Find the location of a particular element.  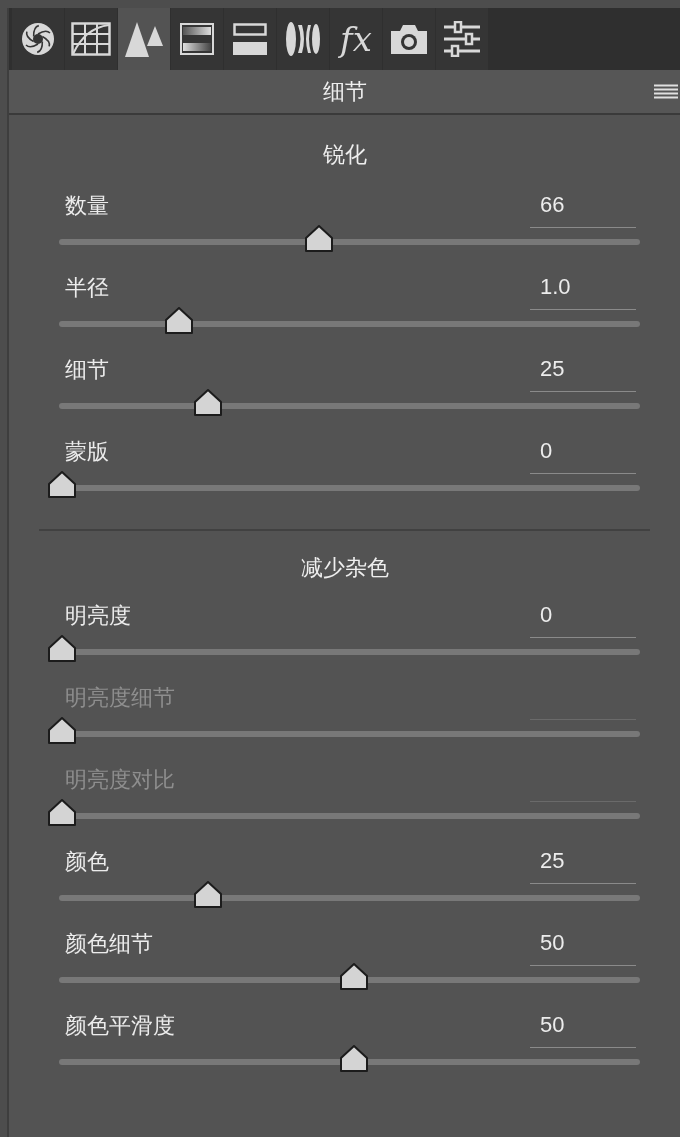

curve-grid-icon is located at coordinates (91, 39).